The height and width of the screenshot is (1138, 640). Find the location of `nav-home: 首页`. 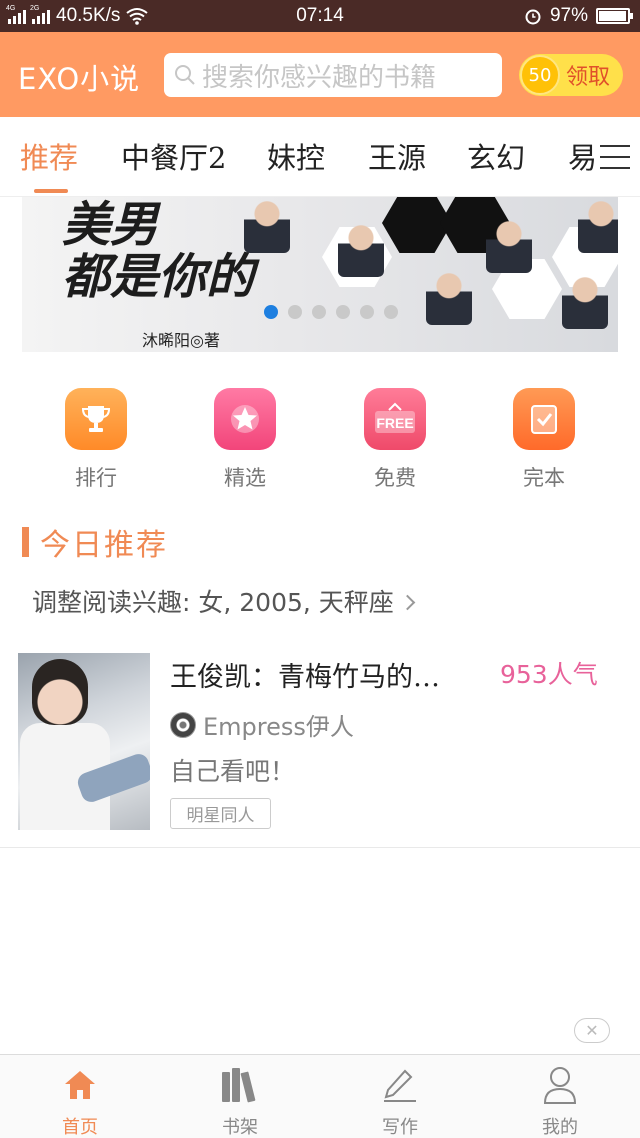

nav-home: 首页 is located at coordinates (80, 1101).